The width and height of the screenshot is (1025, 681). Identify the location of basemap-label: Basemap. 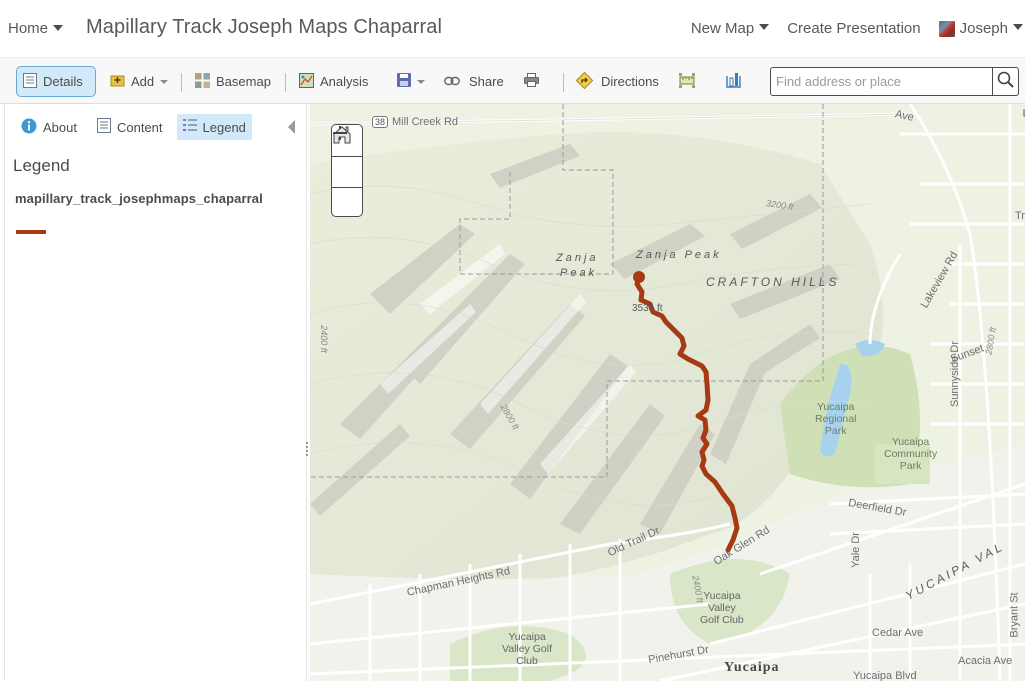
(243, 81).